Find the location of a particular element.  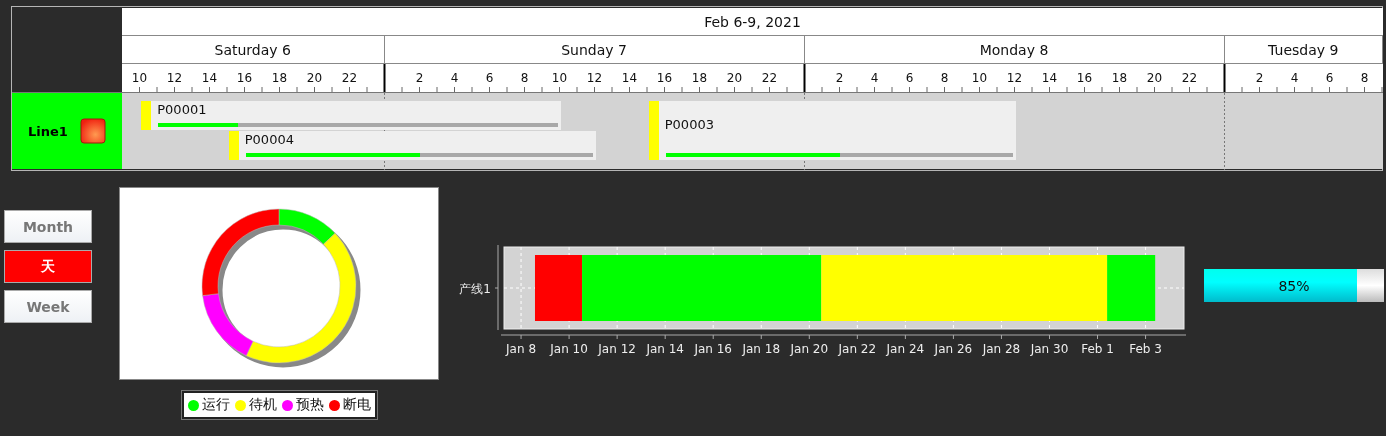

day-header: Monday 8 is located at coordinates (1014, 49).